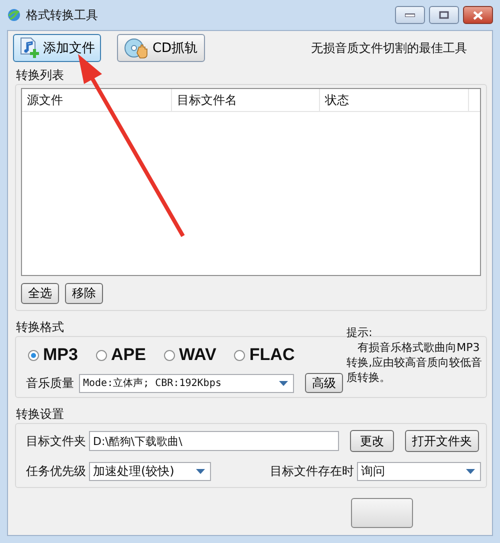 The width and height of the screenshot is (500, 543). Describe the element at coordinates (214, 441) in the screenshot. I see `folder-field: D:\酷狗\下载歌曲\` at that location.